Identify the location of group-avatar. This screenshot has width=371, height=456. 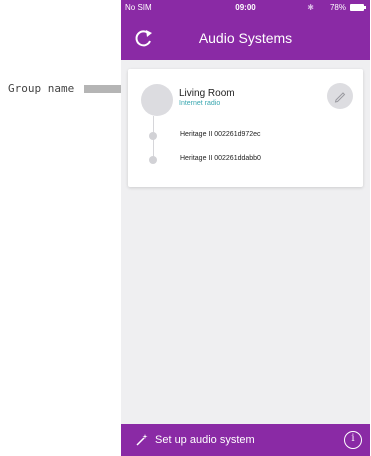
(157, 100).